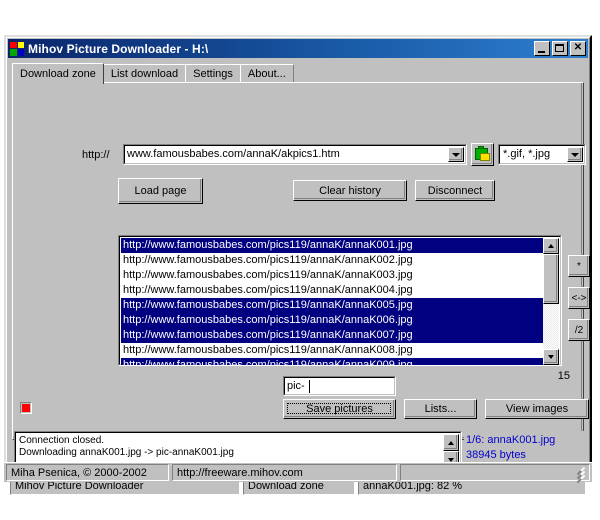 Image resolution: width=600 pixels, height=520 pixels. What do you see at coordinates (542, 48) in the screenshot?
I see `minimize-button` at bounding box center [542, 48].